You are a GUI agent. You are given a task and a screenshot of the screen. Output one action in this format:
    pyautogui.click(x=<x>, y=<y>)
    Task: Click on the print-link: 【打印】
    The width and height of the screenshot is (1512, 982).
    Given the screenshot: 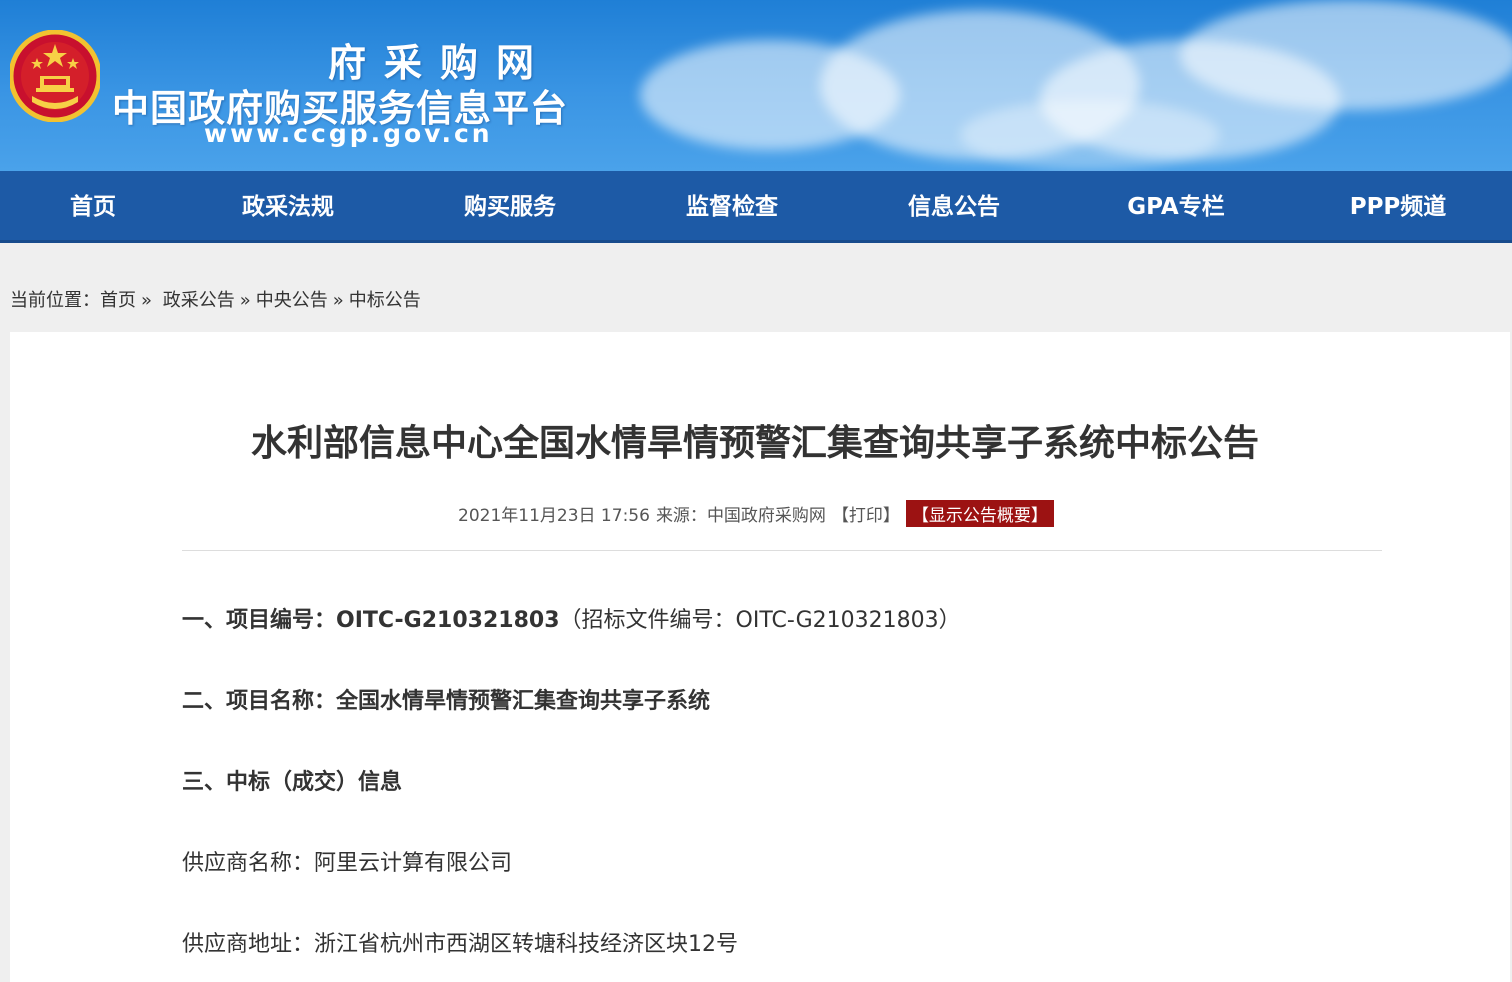 What is the action you would take?
    pyautogui.click(x=866, y=513)
    